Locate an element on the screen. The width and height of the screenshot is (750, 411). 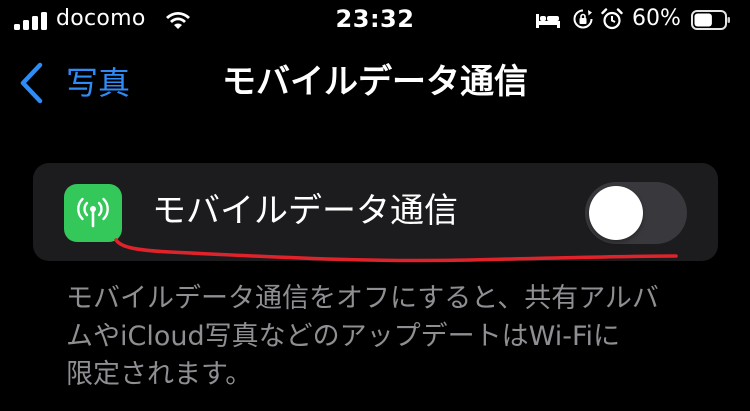
status-bar: docomo 23:32 60% is located at coordinates (375, 21).